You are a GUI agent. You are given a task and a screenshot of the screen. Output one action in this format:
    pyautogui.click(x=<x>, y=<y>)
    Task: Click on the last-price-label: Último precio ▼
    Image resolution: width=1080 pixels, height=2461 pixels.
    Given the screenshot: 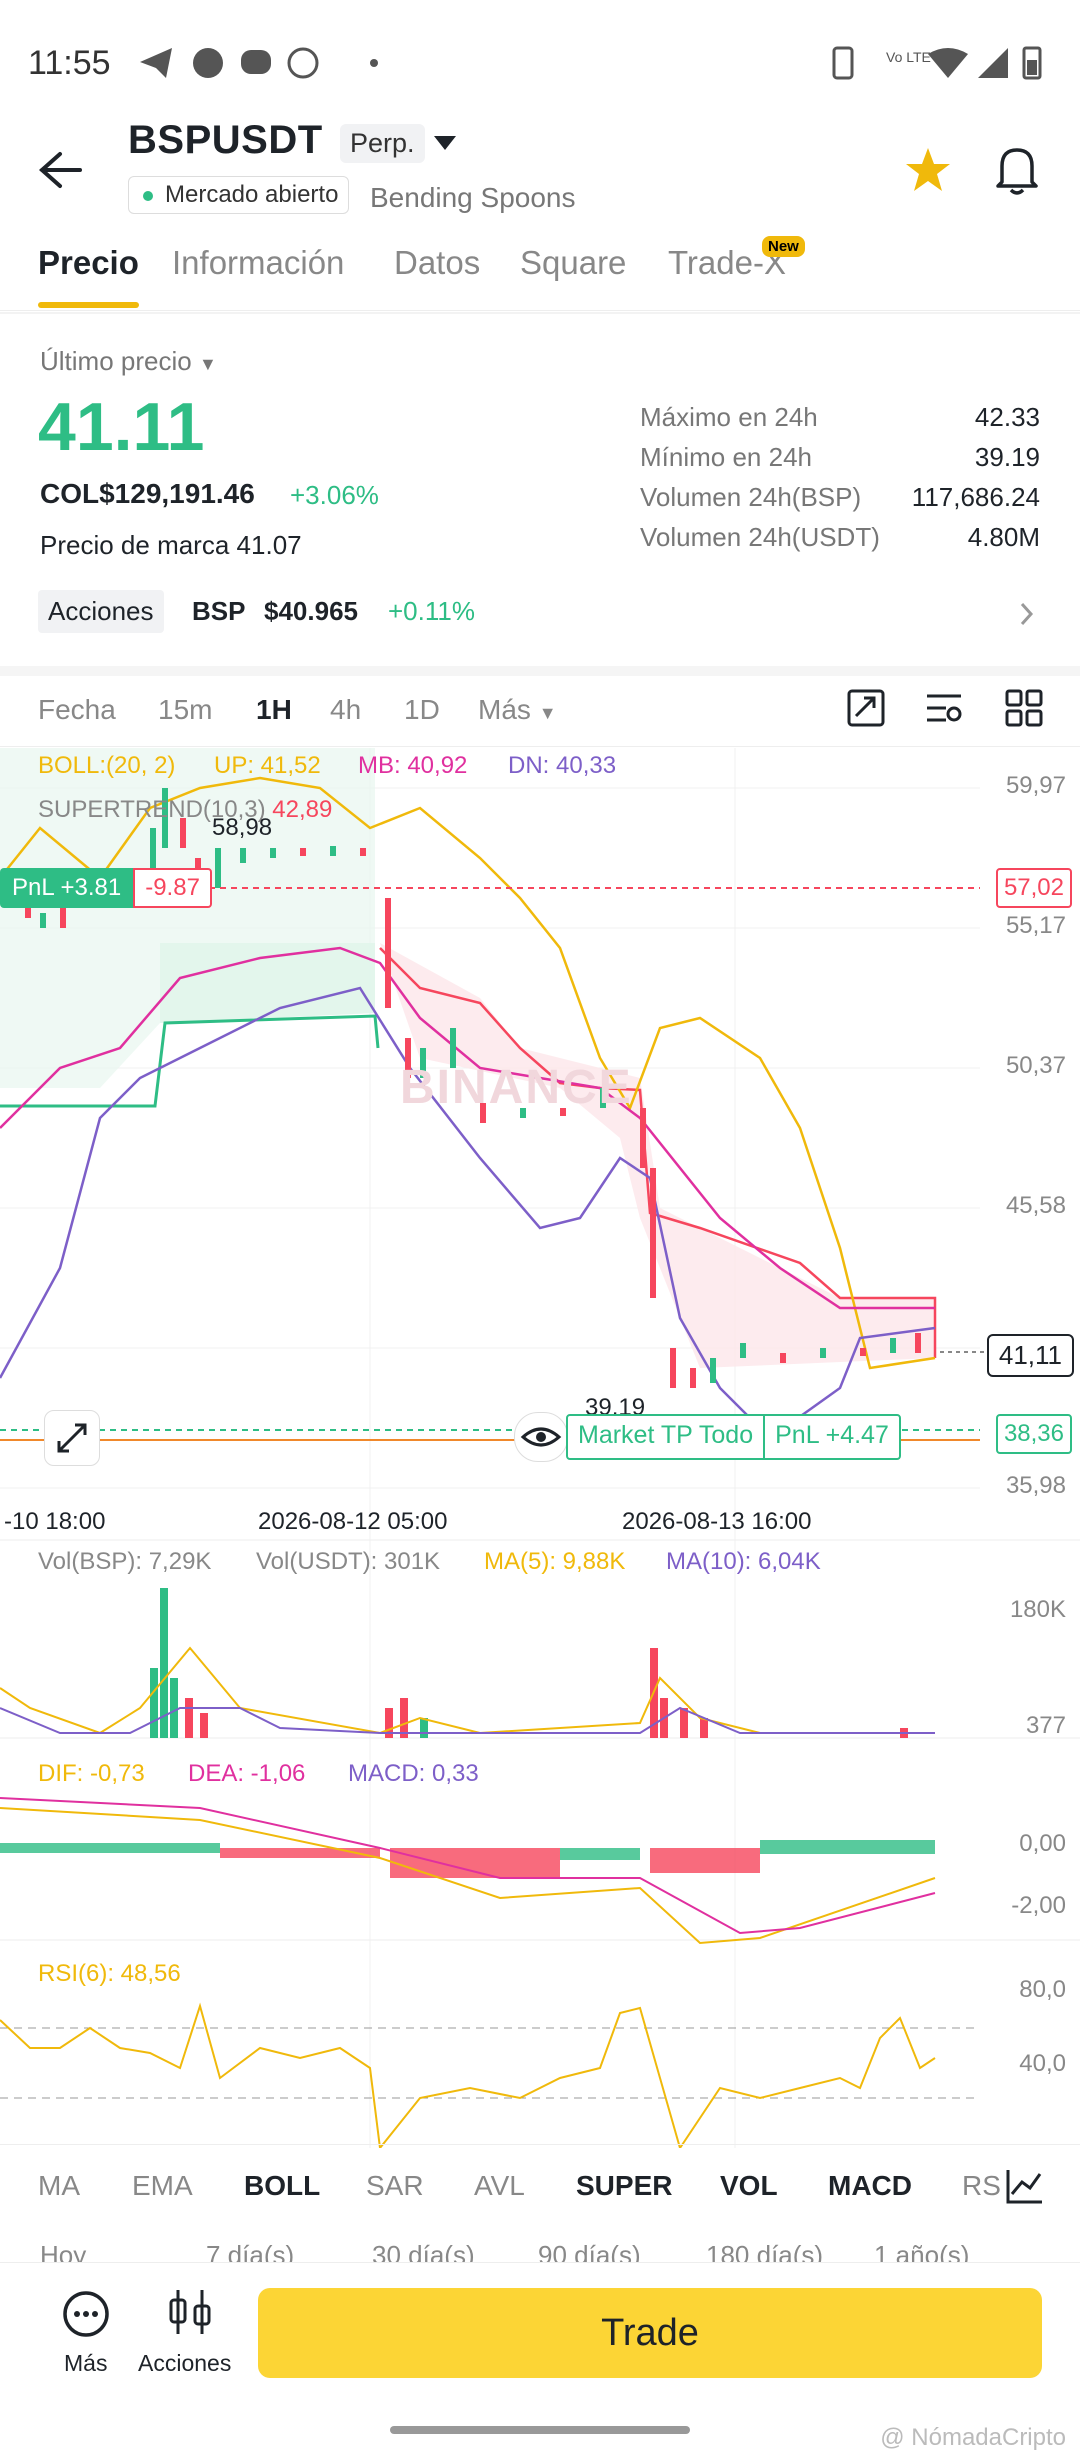 What is the action you would take?
    pyautogui.click(x=128, y=361)
    